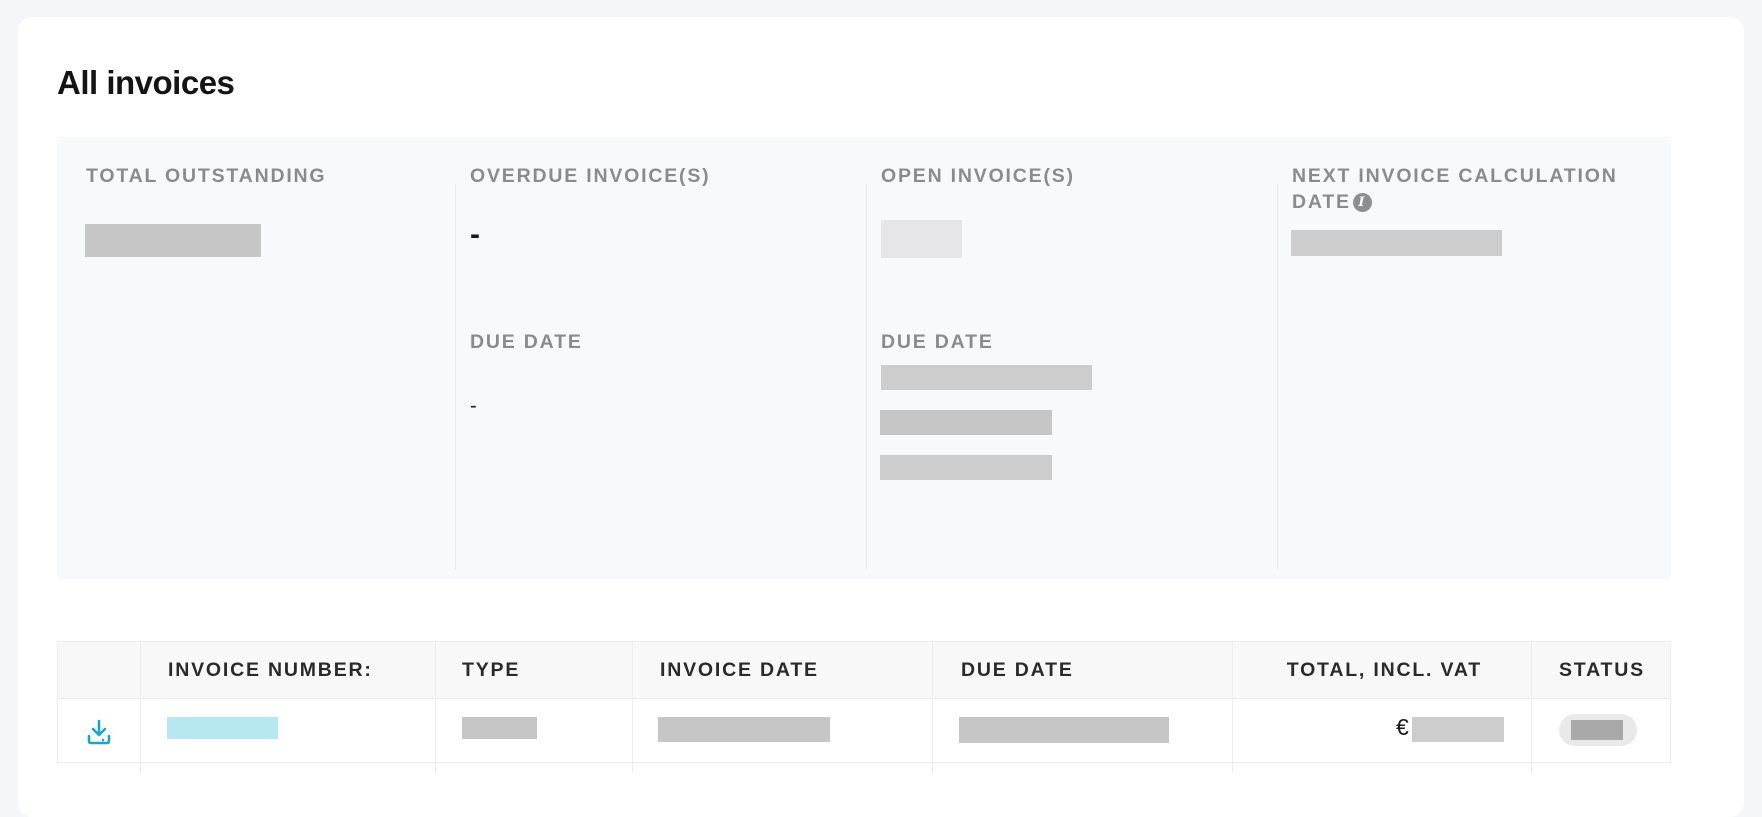 Image resolution: width=1762 pixels, height=817 pixels. I want to click on next-calculation-value, so click(1396, 243).